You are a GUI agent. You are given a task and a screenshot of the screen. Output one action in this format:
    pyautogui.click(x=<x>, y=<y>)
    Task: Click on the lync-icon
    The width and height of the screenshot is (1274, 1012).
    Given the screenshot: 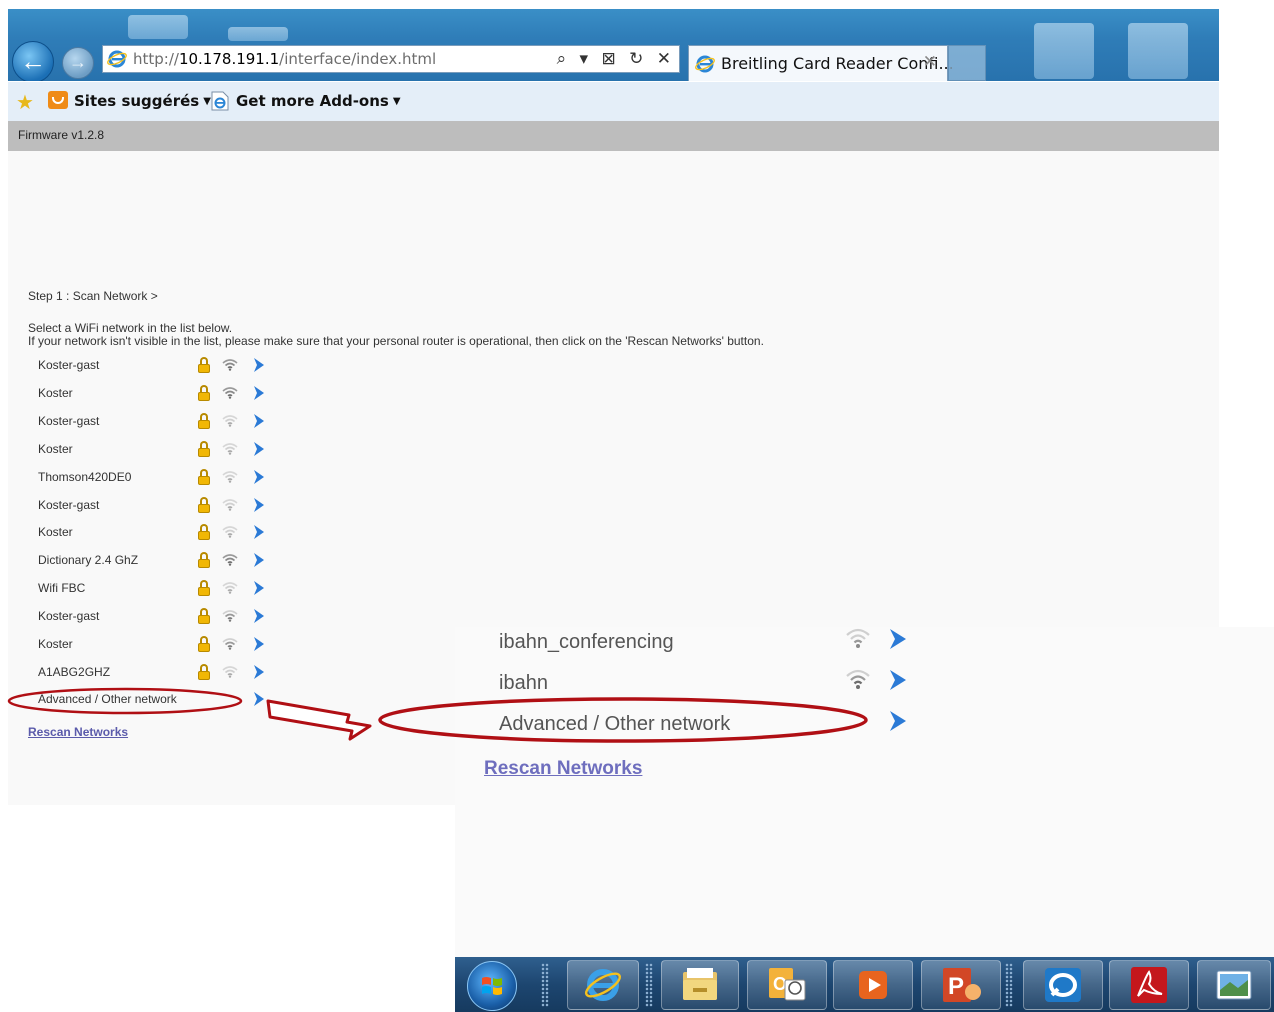 What is the action you would take?
    pyautogui.click(x=1063, y=985)
    